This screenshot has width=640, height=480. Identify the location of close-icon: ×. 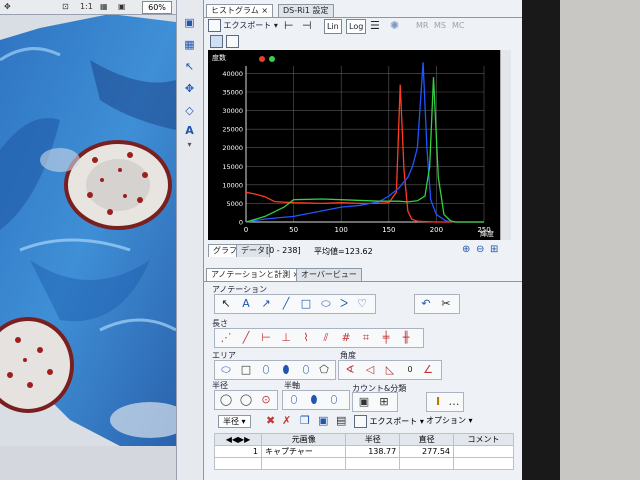
(264, 10).